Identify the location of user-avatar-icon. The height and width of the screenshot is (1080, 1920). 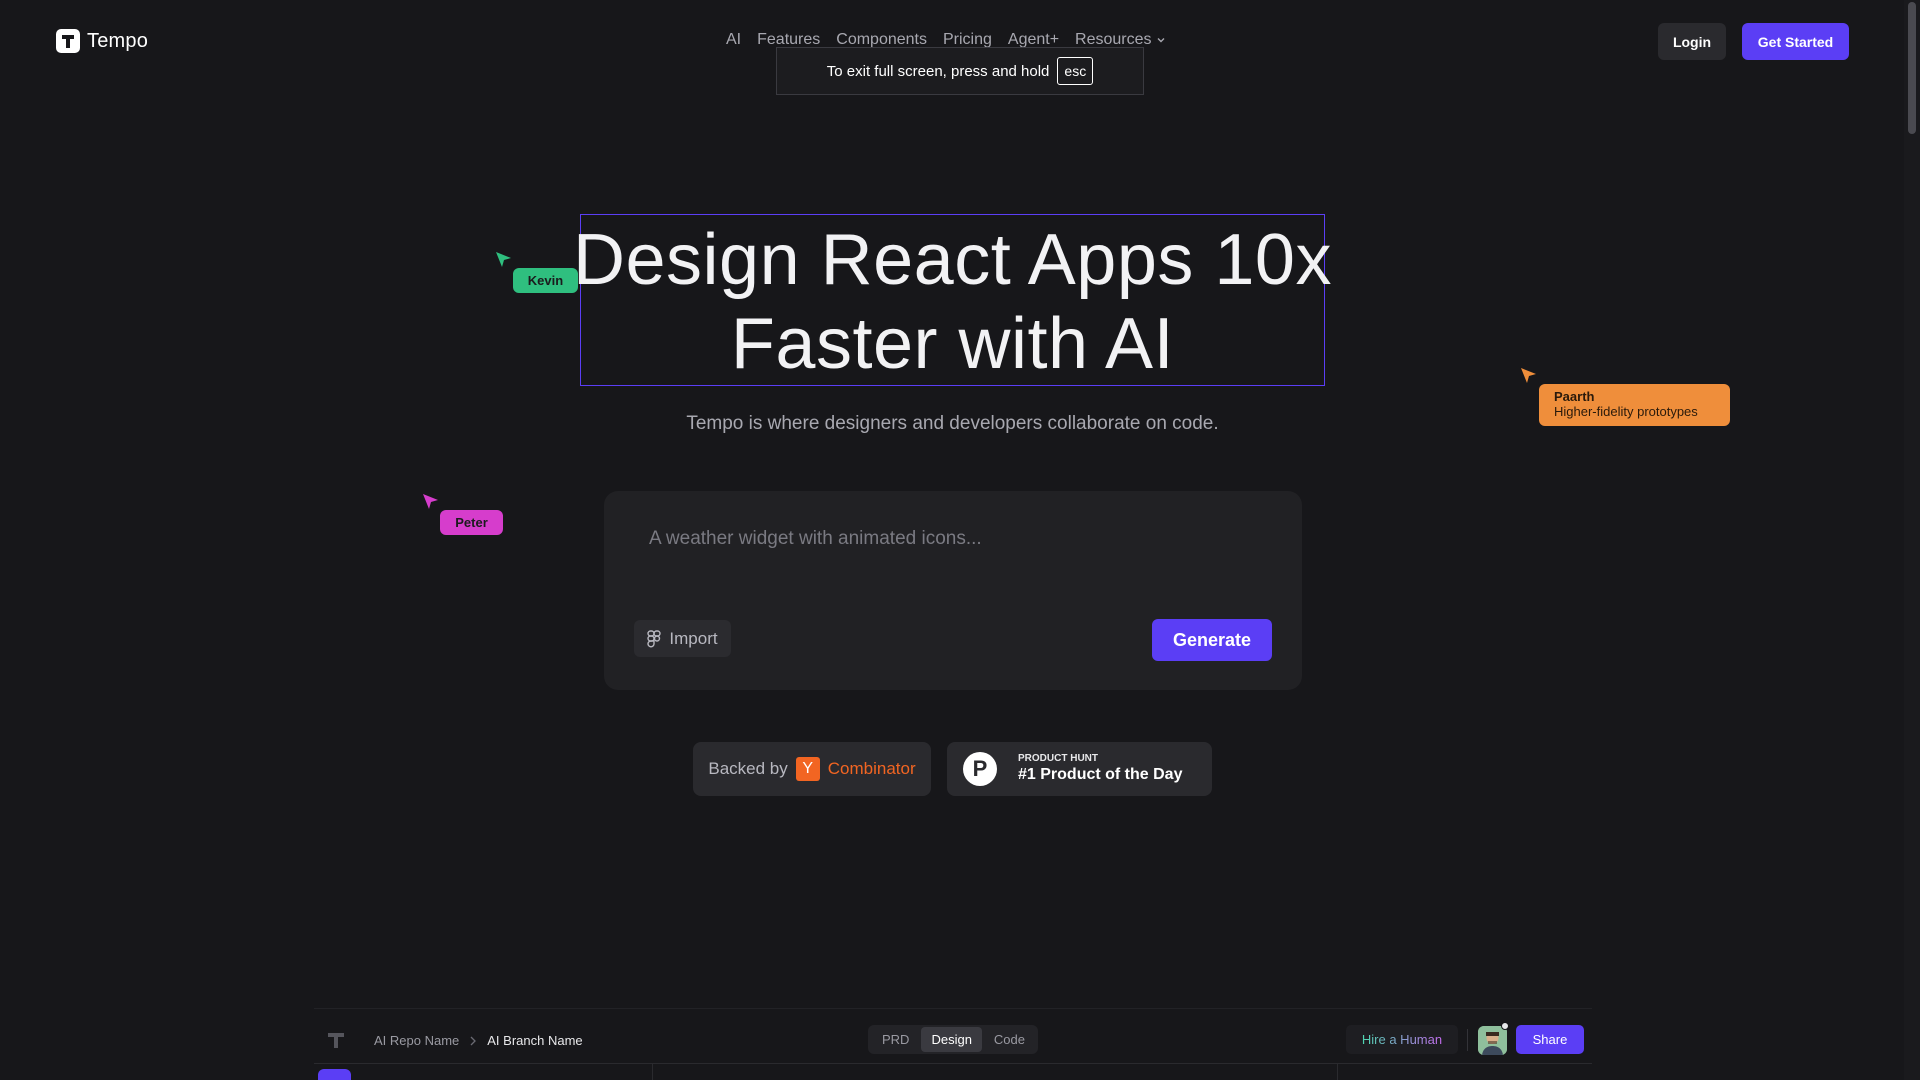
(1492, 1040).